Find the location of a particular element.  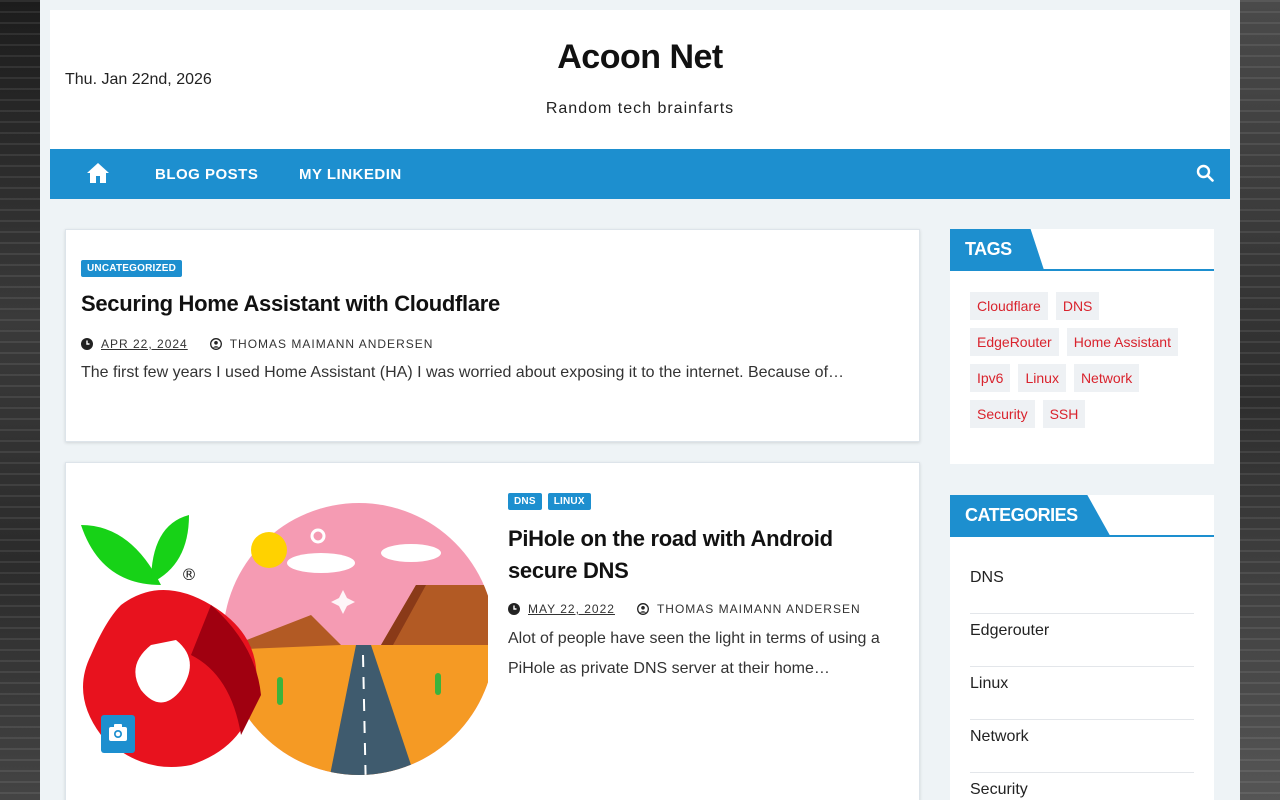

tag-link: Security is located at coordinates (1002, 414).